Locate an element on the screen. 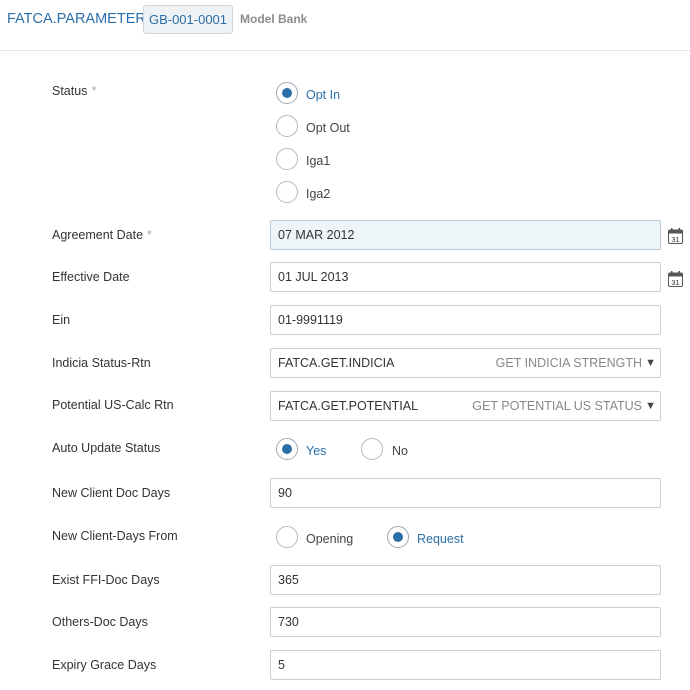  new-client-days-from-label: New Client-Days From is located at coordinates (115, 536).